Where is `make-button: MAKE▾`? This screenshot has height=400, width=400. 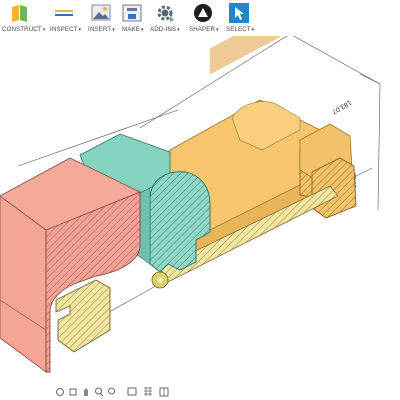 make-button: MAKE▾ is located at coordinates (132, 19).